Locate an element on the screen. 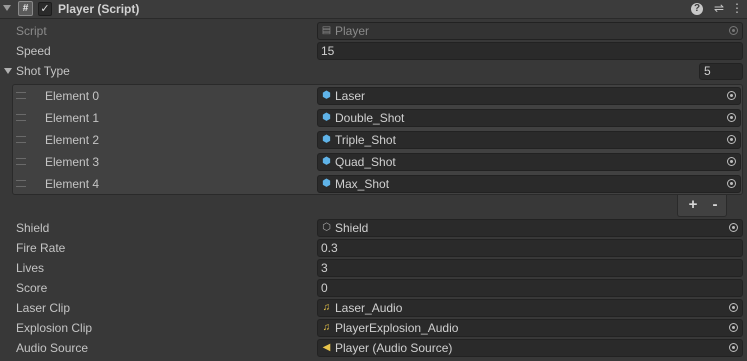  list-footer: + - is located at coordinates (702, 206).